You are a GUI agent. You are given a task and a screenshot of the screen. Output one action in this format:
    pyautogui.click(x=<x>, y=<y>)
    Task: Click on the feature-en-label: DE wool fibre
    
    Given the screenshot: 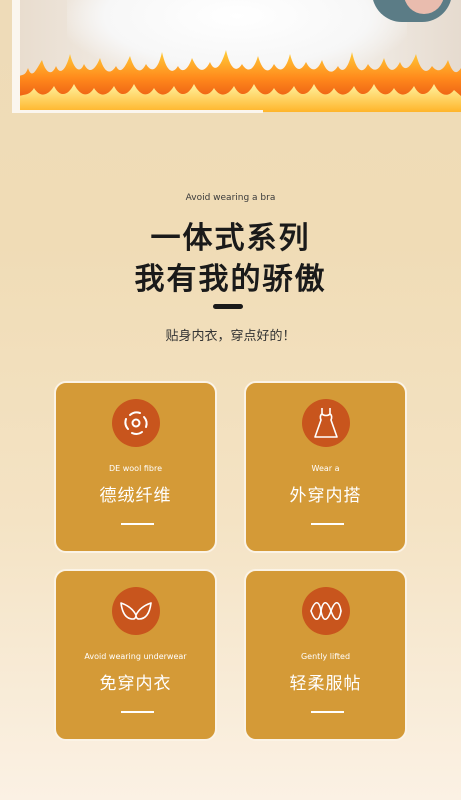 What is the action you would take?
    pyautogui.click(x=135, y=468)
    